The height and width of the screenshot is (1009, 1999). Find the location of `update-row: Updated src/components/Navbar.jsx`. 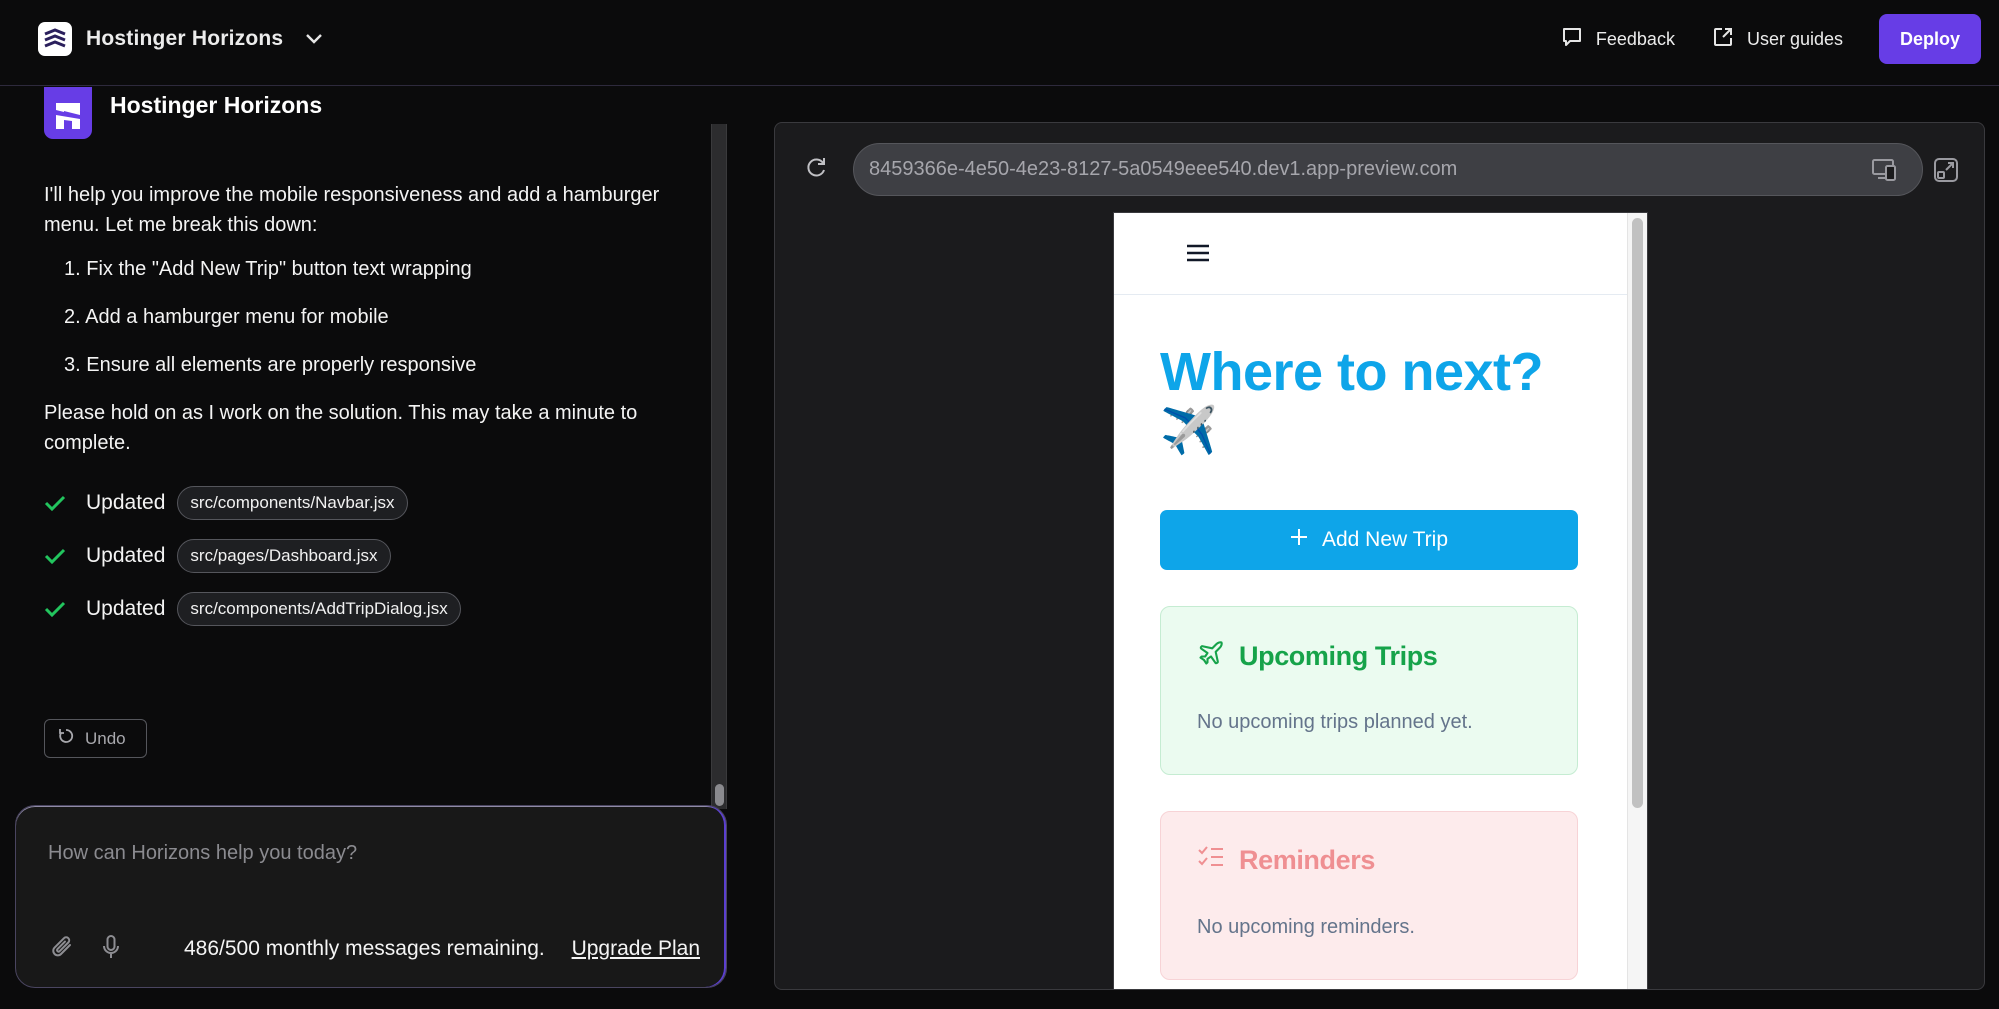

update-row: Updated src/components/Navbar.jsx is located at coordinates (252, 503).